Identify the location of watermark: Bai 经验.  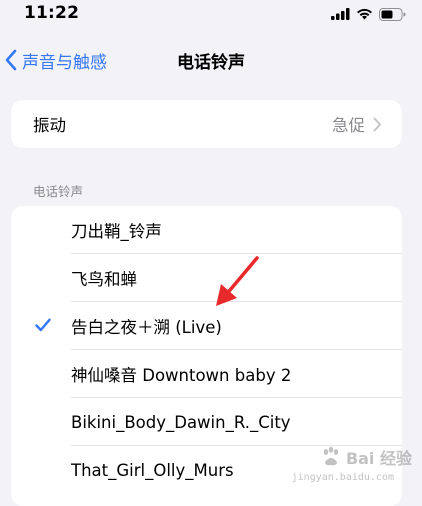
(366, 457).